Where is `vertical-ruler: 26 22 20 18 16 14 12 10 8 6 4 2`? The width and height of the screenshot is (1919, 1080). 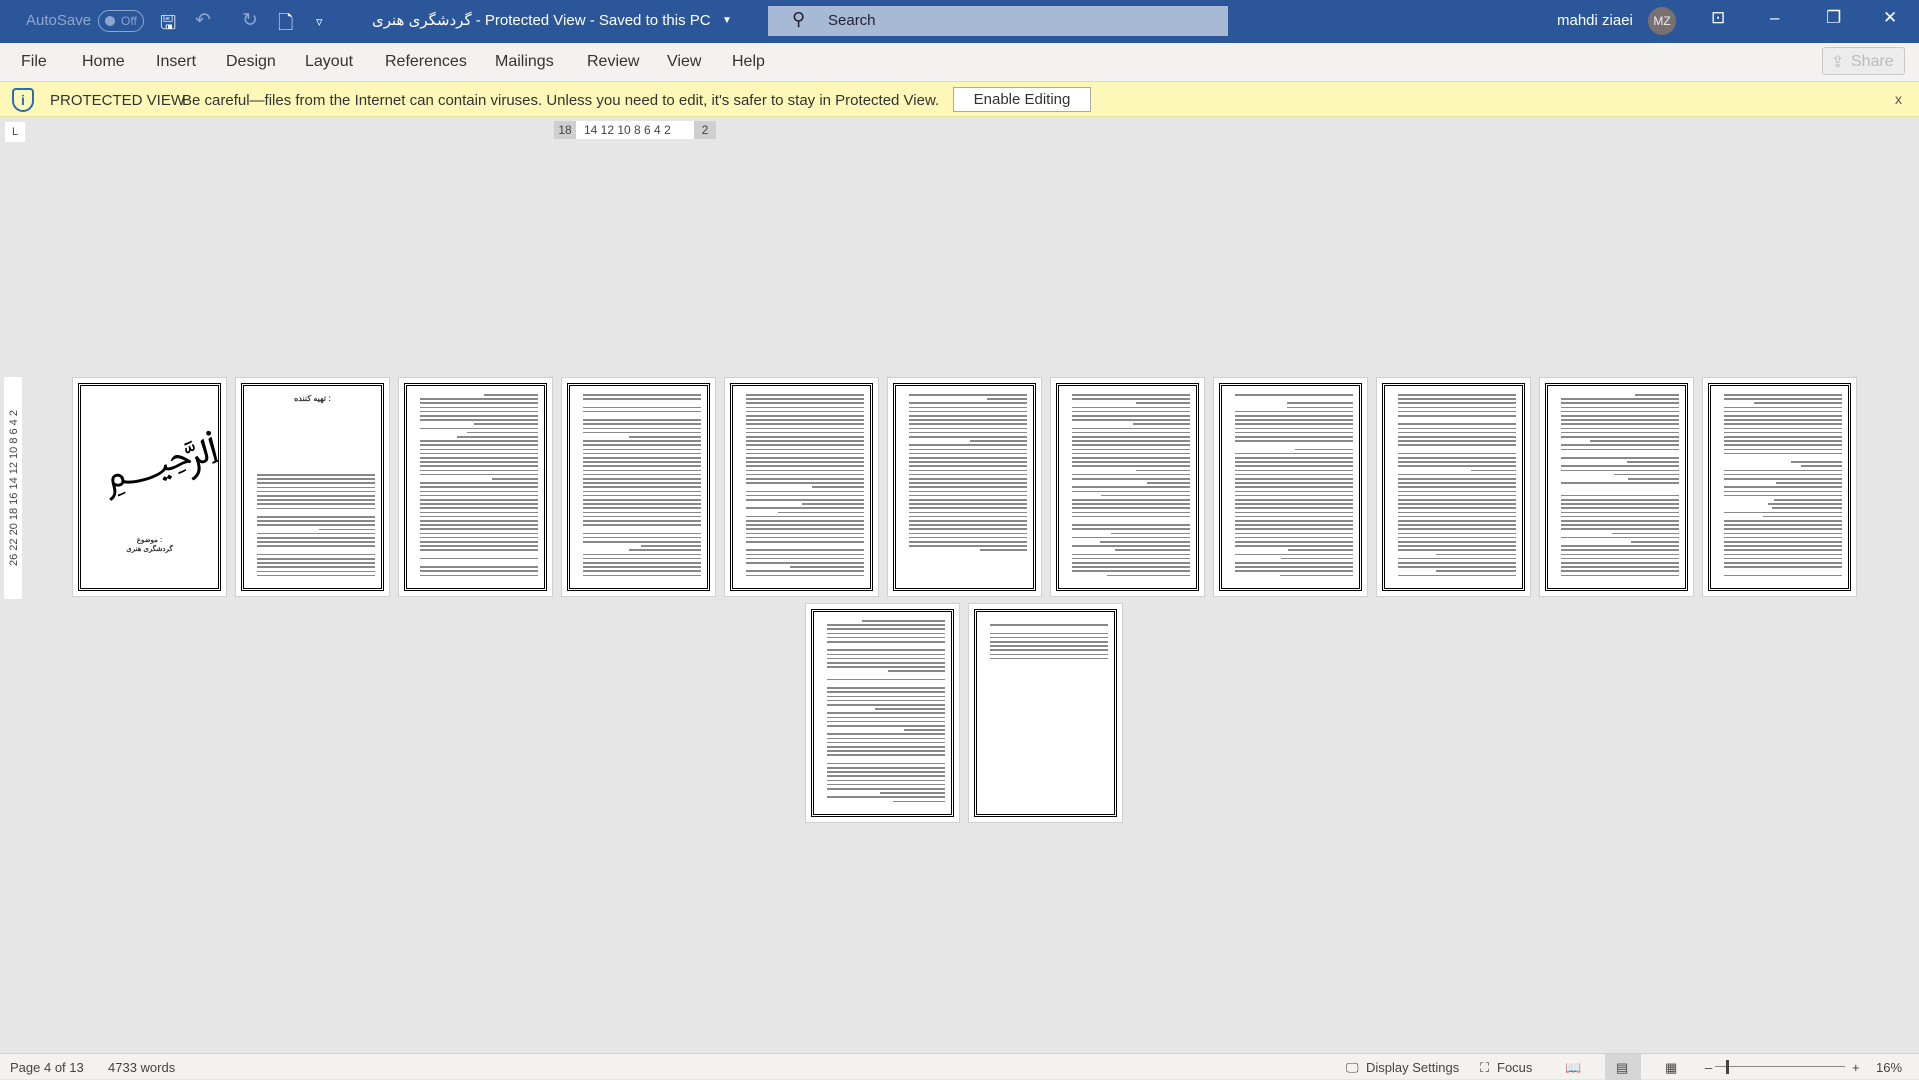 vertical-ruler: 26 22 20 18 16 14 12 10 8 6 4 2 is located at coordinates (13, 488).